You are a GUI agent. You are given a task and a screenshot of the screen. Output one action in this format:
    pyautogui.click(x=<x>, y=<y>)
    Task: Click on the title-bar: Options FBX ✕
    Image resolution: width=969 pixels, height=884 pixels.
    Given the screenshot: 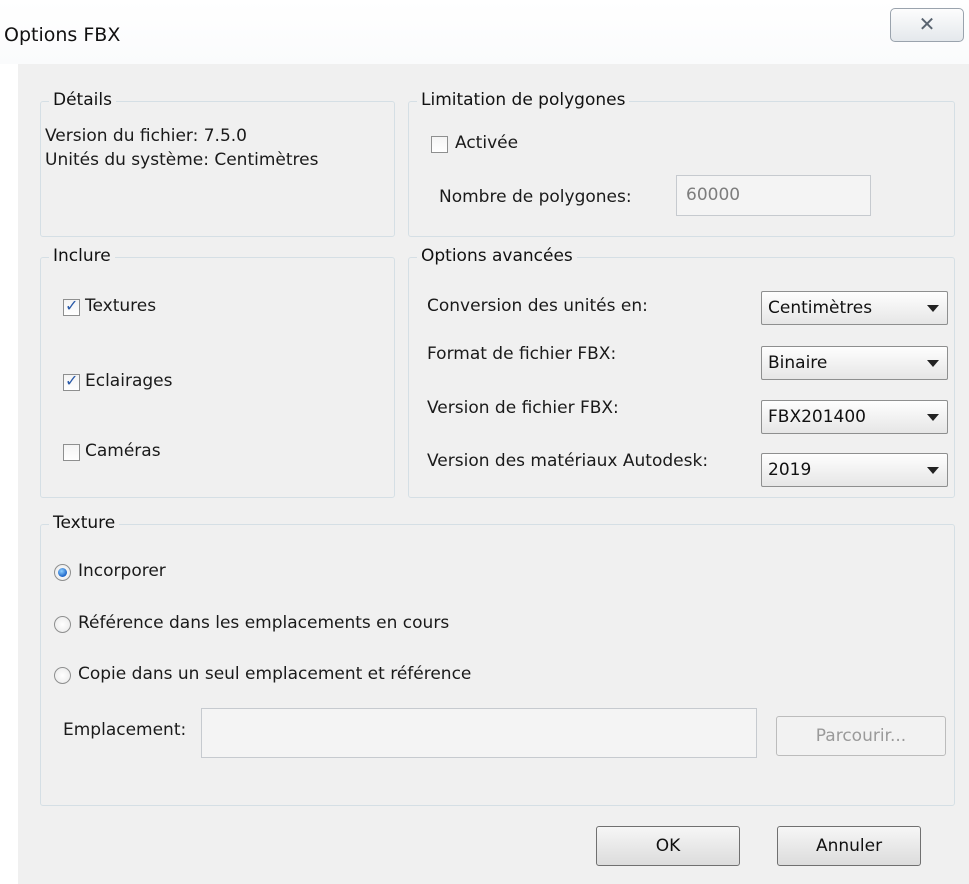 What is the action you would take?
    pyautogui.click(x=484, y=32)
    